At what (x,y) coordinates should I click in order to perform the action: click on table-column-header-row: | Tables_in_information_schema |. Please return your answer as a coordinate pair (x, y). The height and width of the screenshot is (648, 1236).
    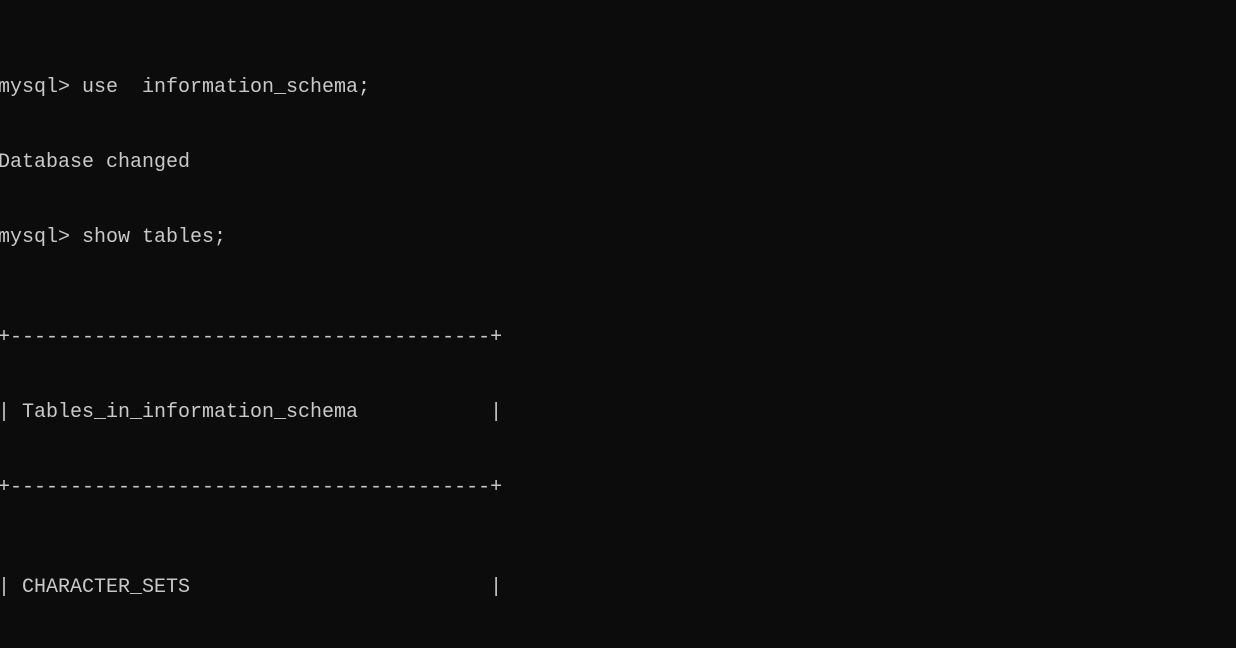
    Looking at the image, I should click on (251, 412).